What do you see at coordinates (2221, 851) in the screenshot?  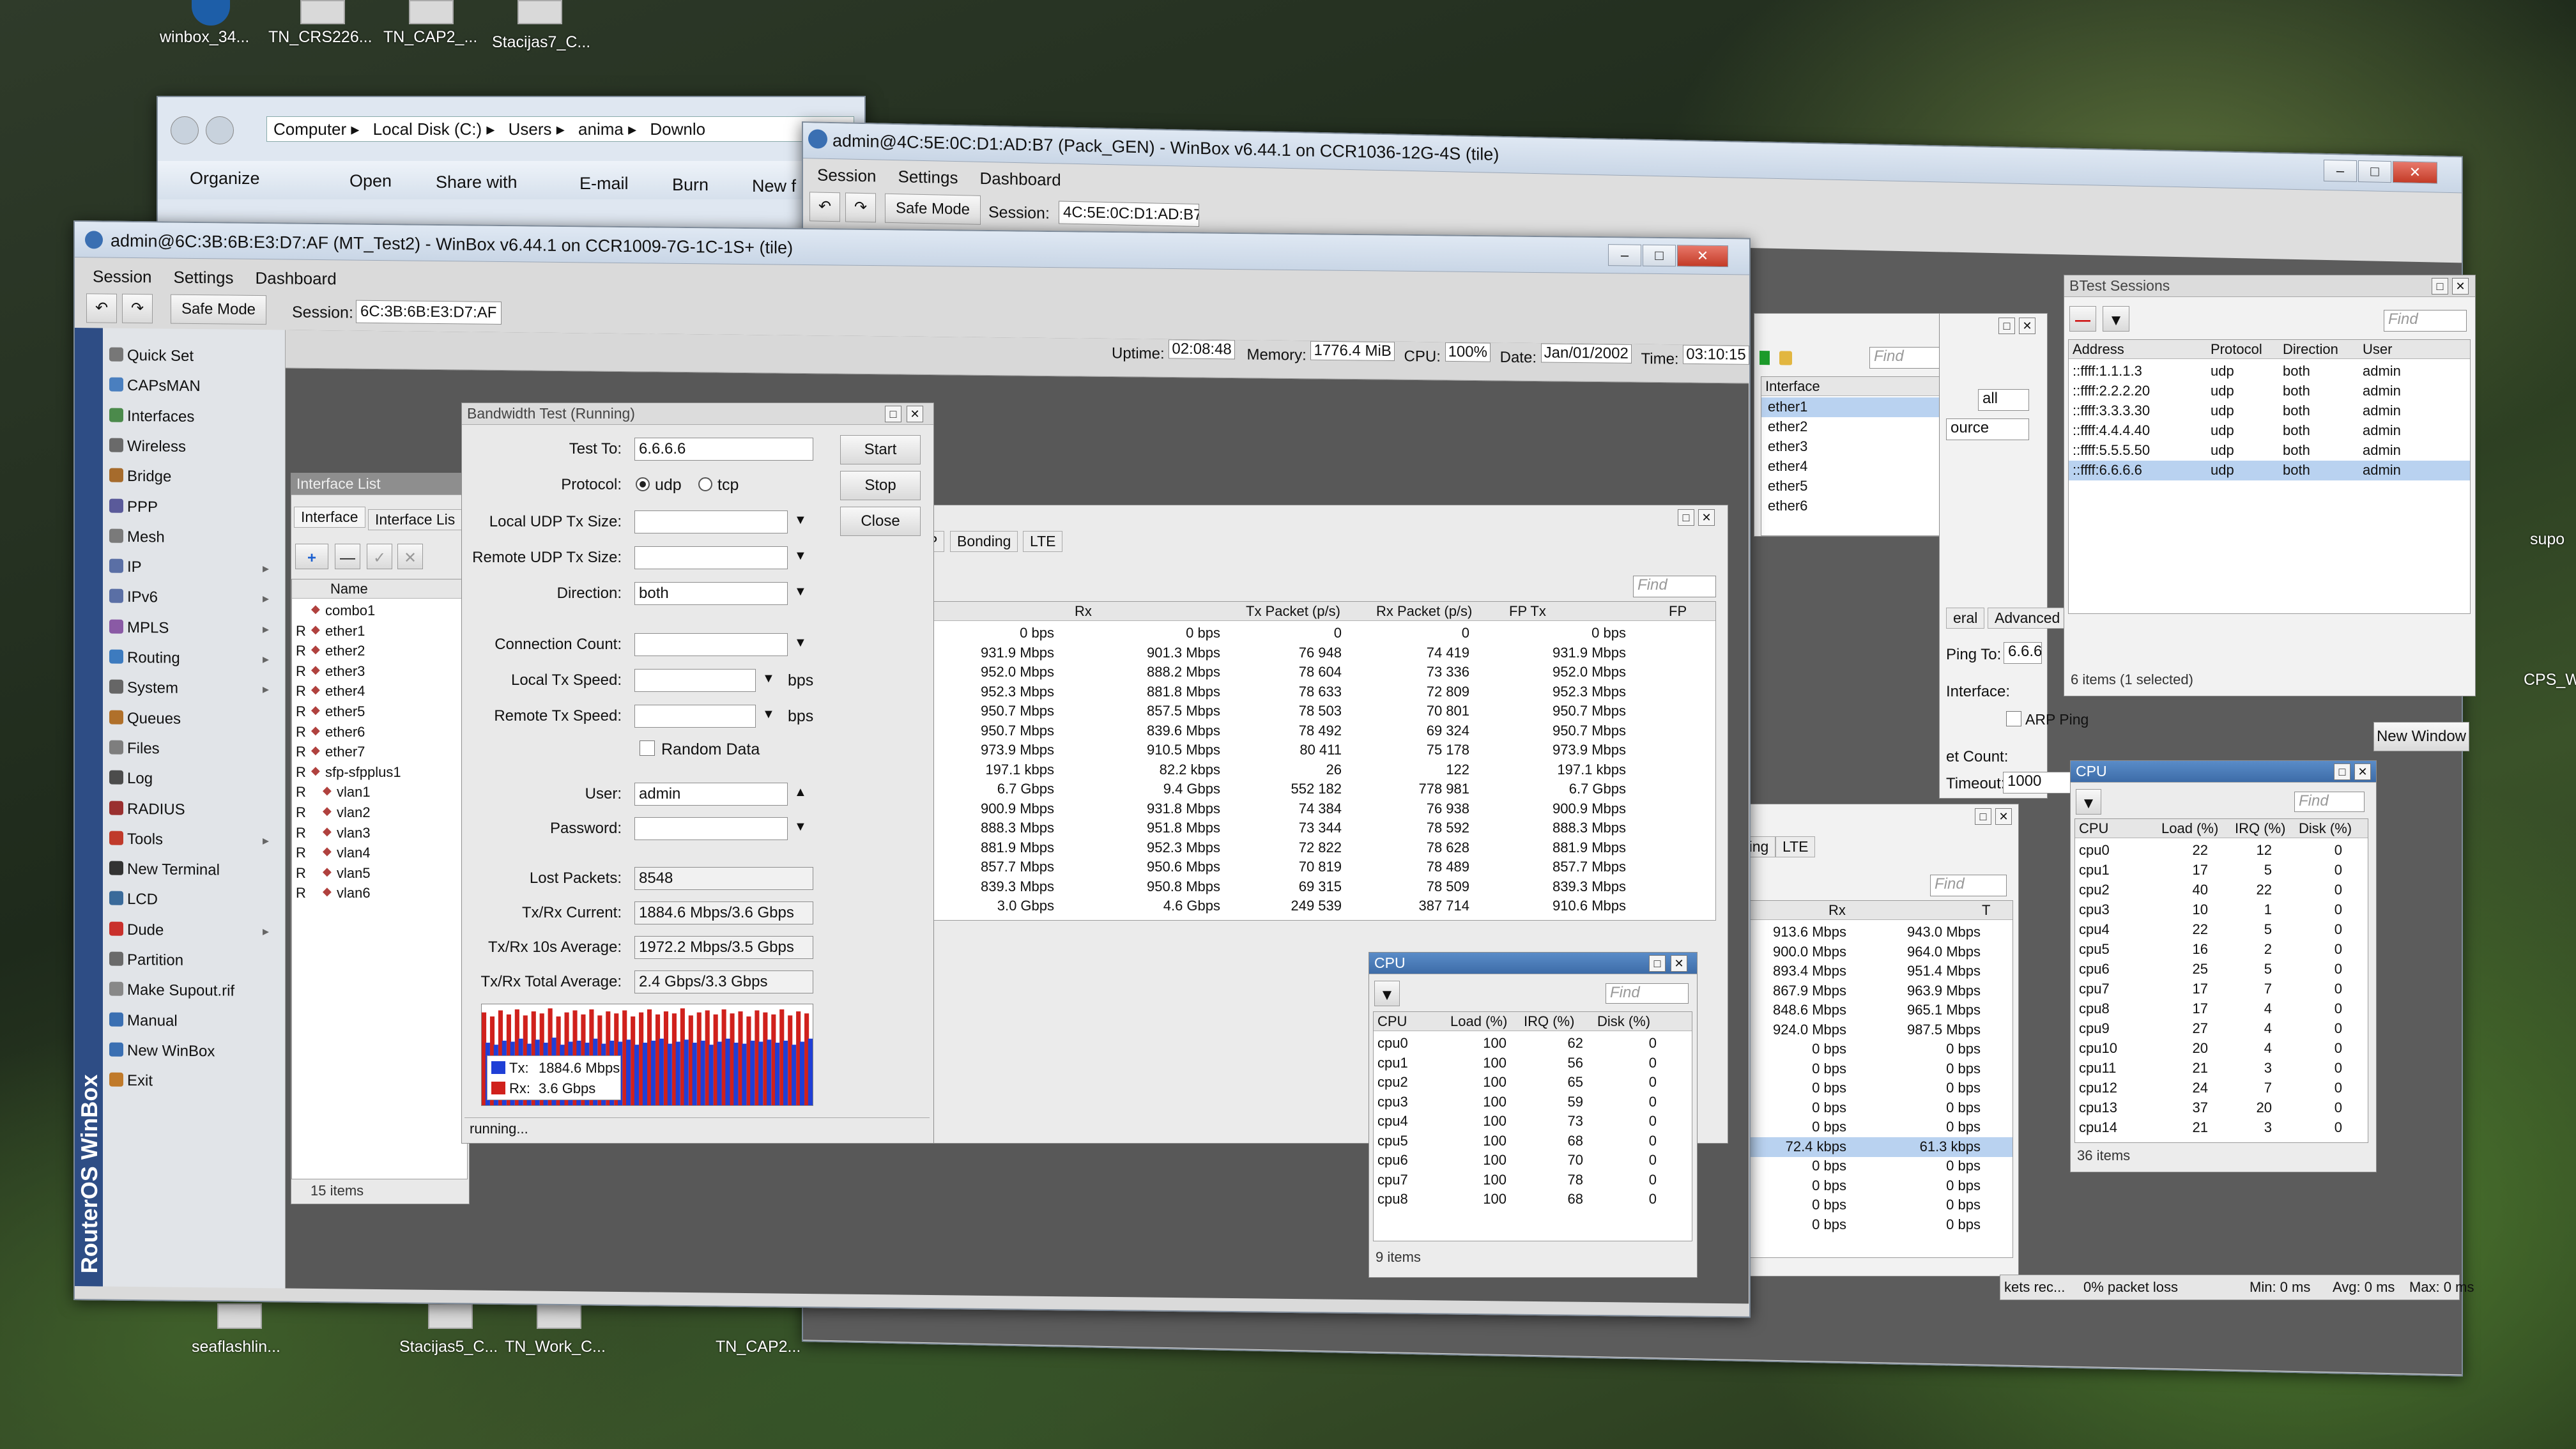 I see `table-row: cpu0 22 12 0` at bounding box center [2221, 851].